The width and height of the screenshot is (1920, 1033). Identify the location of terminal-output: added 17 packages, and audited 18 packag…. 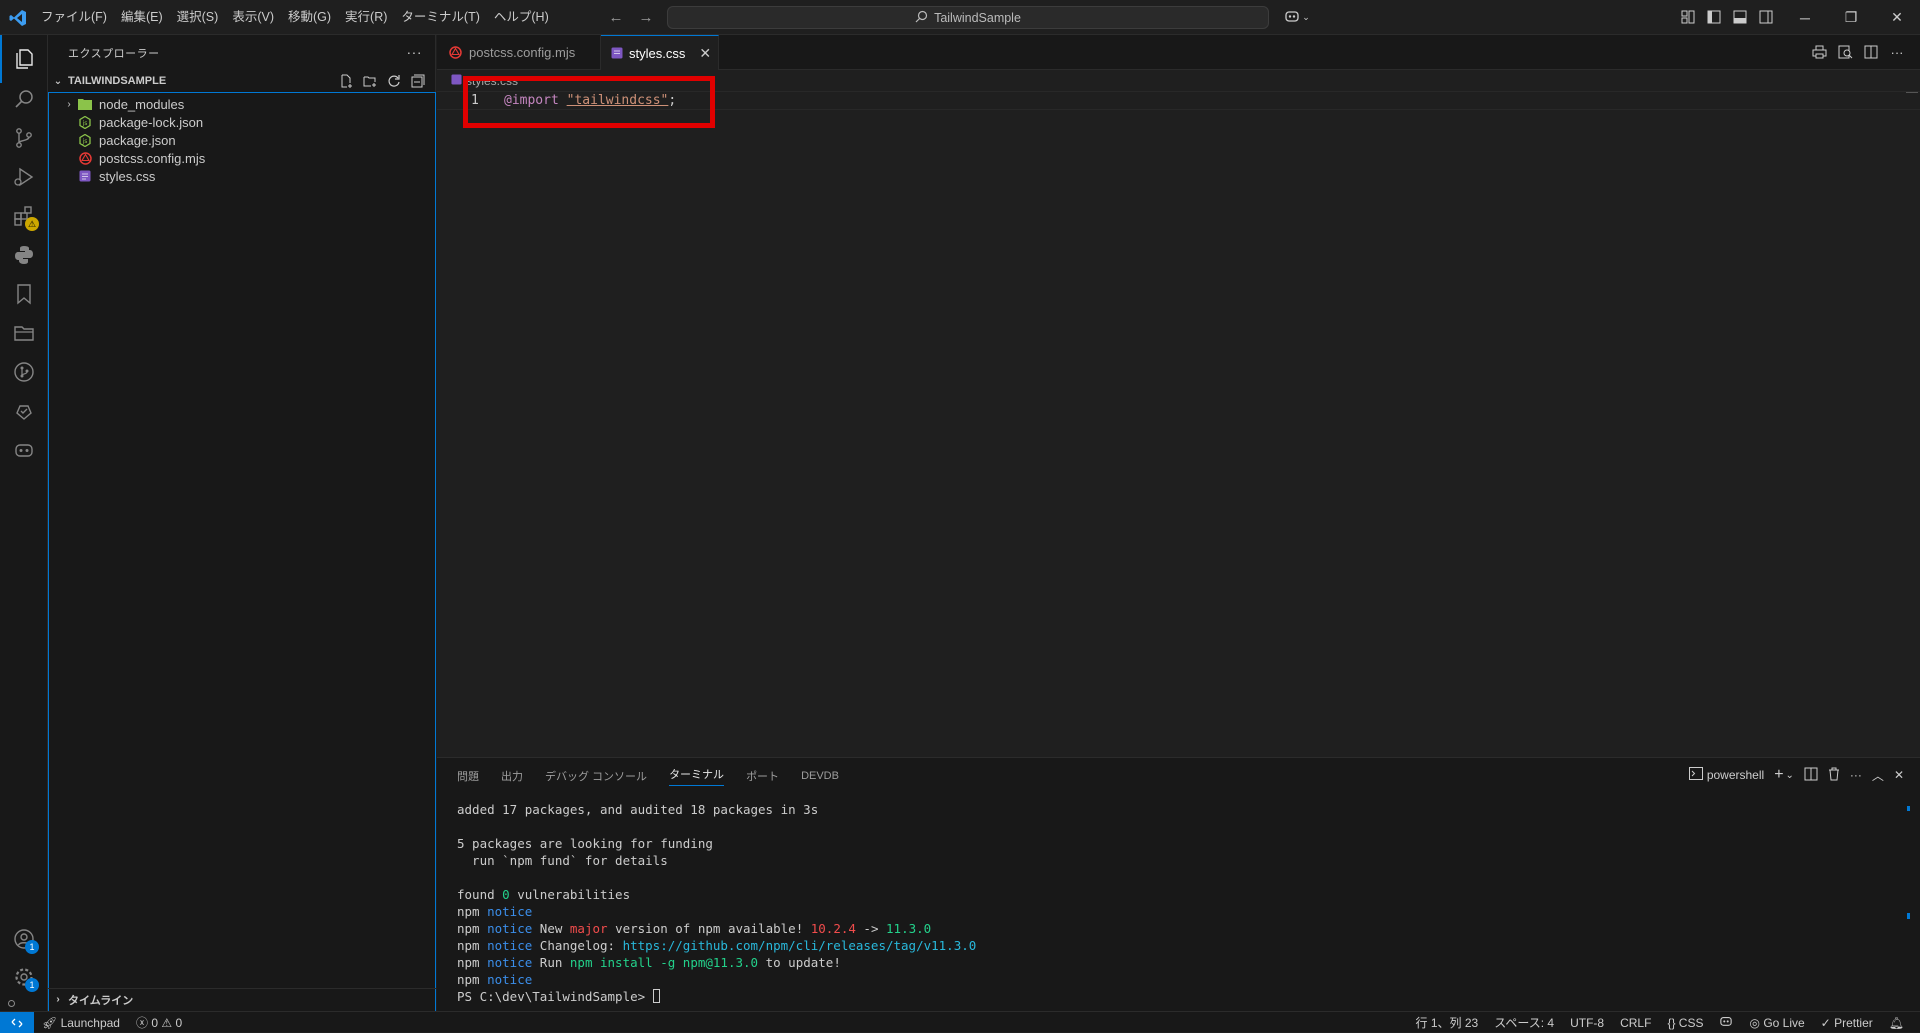
(1177, 903).